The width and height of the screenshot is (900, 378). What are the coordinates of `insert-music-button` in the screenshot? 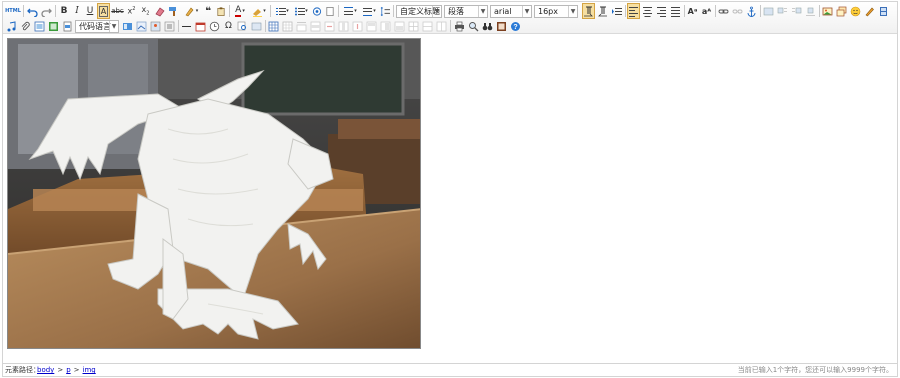 It's located at (11, 26).